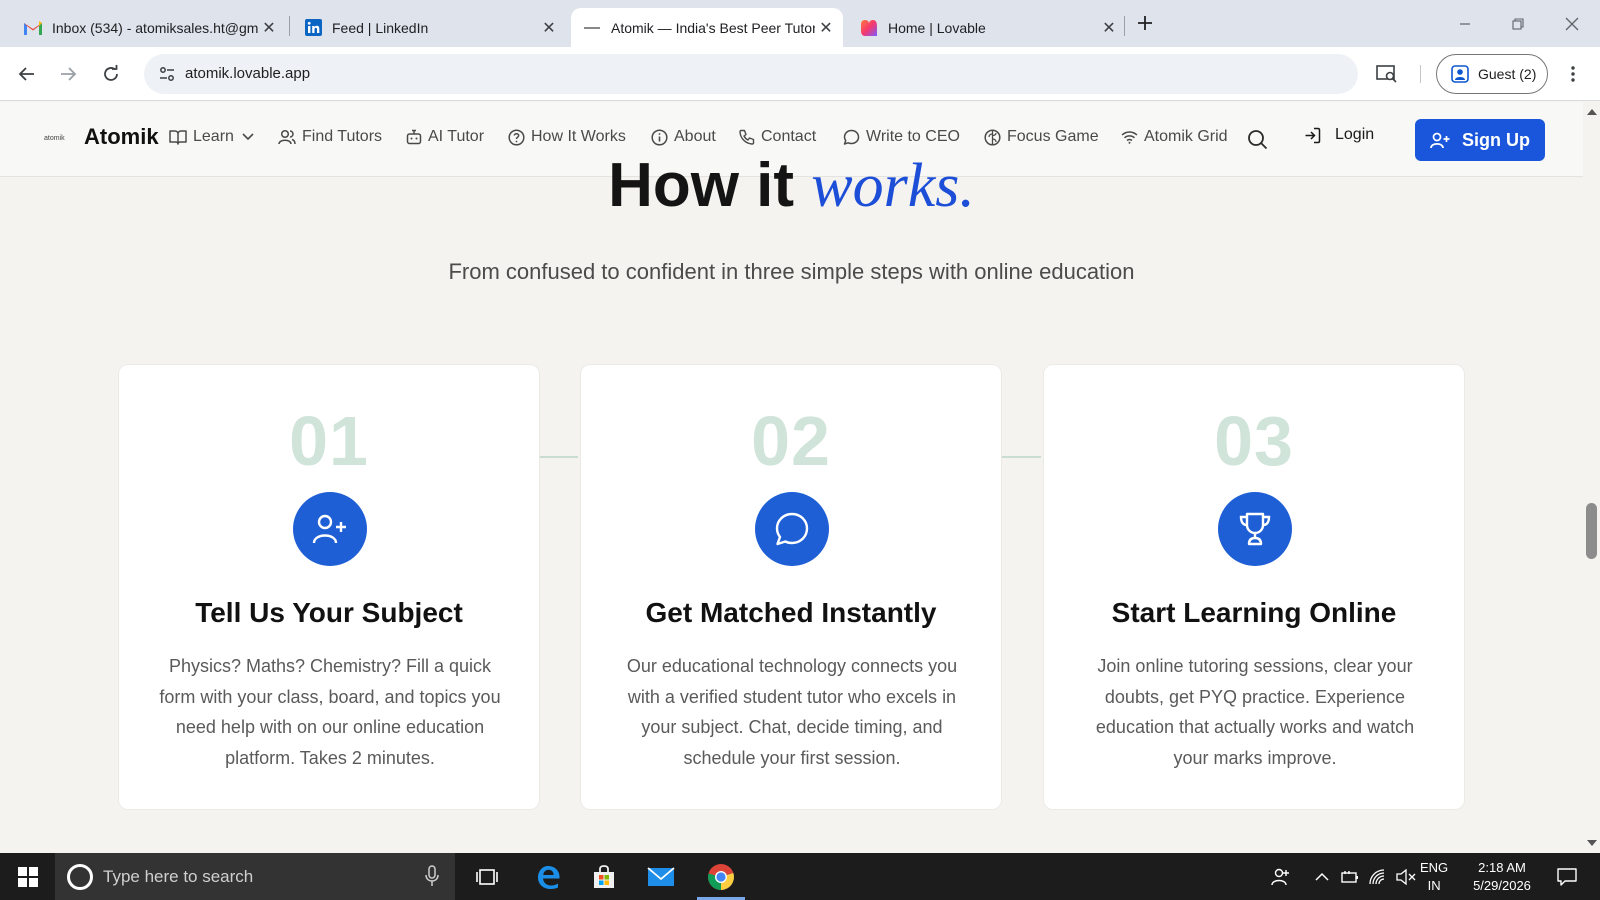 The width and height of the screenshot is (1600, 900). What do you see at coordinates (1281, 876) in the screenshot?
I see `people-icon` at bounding box center [1281, 876].